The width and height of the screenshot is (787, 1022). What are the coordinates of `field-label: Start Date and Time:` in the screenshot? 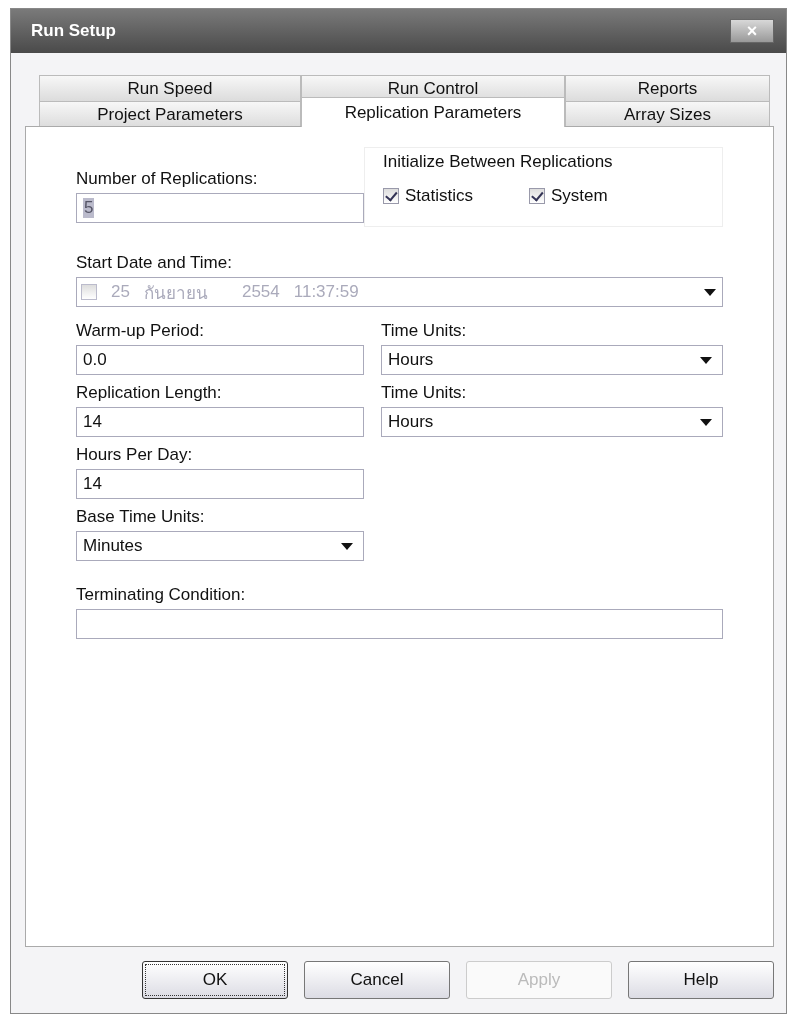 It's located at (154, 263).